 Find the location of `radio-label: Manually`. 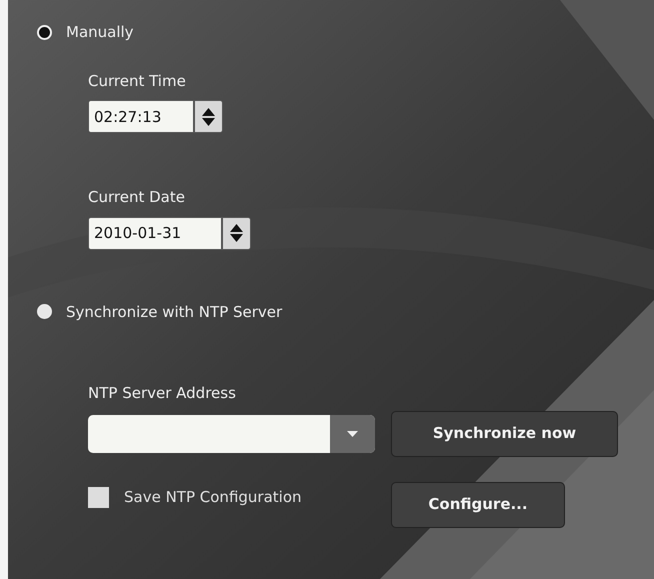

radio-label: Manually is located at coordinates (100, 32).